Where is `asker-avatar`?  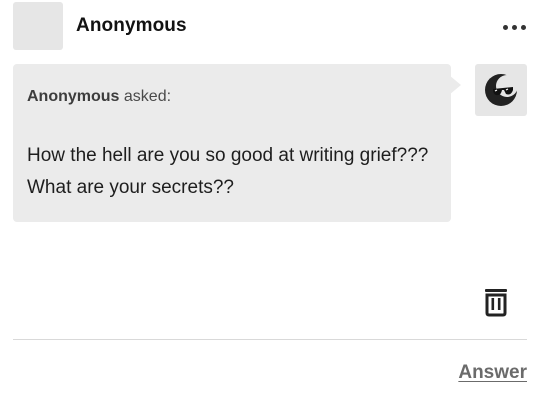 asker-avatar is located at coordinates (501, 90).